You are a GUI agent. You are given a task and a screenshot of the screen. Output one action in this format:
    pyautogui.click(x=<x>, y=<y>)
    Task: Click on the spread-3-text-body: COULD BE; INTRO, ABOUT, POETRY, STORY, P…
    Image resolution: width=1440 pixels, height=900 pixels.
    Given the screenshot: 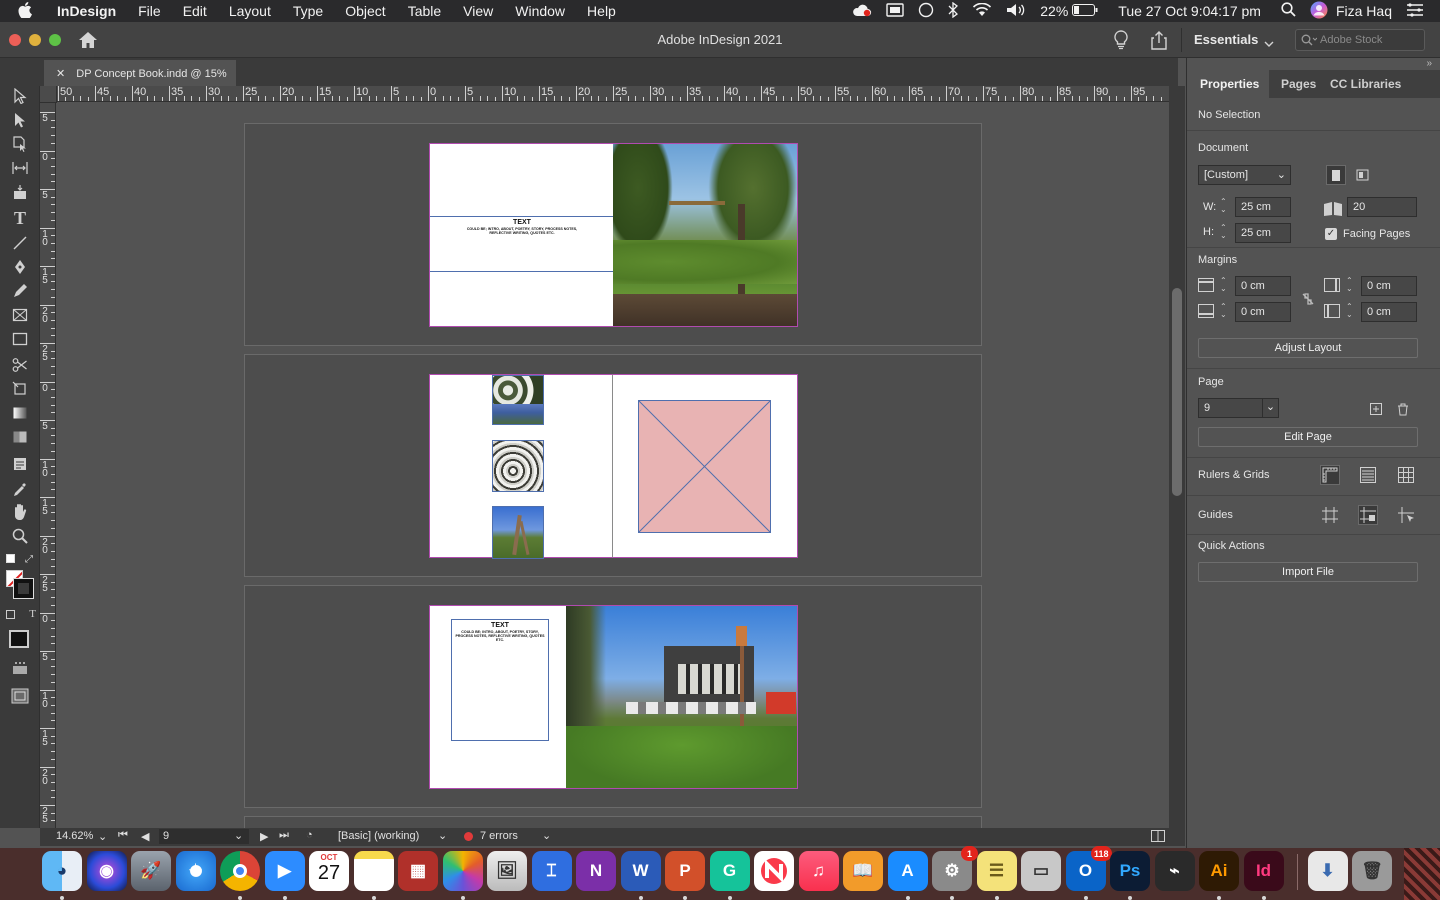 What is the action you would take?
    pyautogui.click(x=500, y=636)
    